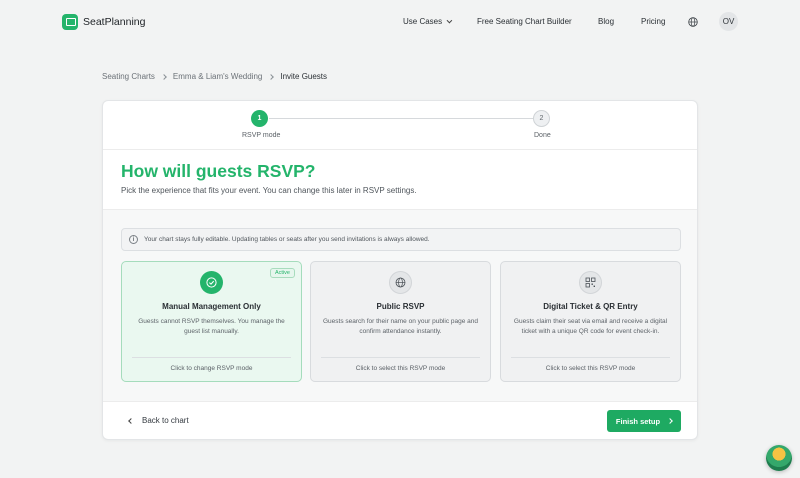 The height and width of the screenshot is (478, 800). I want to click on option-title: Manual Management Only, so click(211, 306).